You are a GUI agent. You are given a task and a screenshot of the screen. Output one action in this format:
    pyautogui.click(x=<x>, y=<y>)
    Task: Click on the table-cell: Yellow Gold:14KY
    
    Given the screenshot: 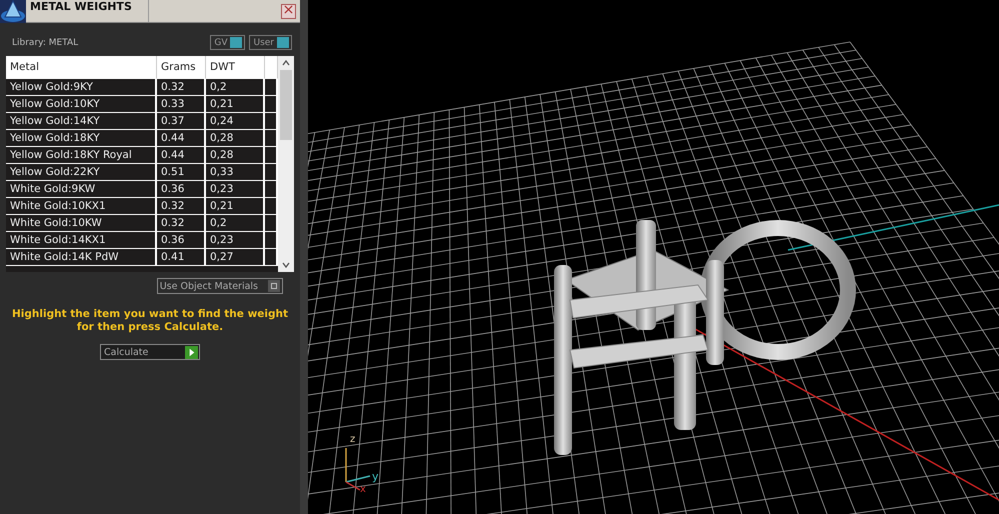 What is the action you would take?
    pyautogui.click(x=81, y=121)
    